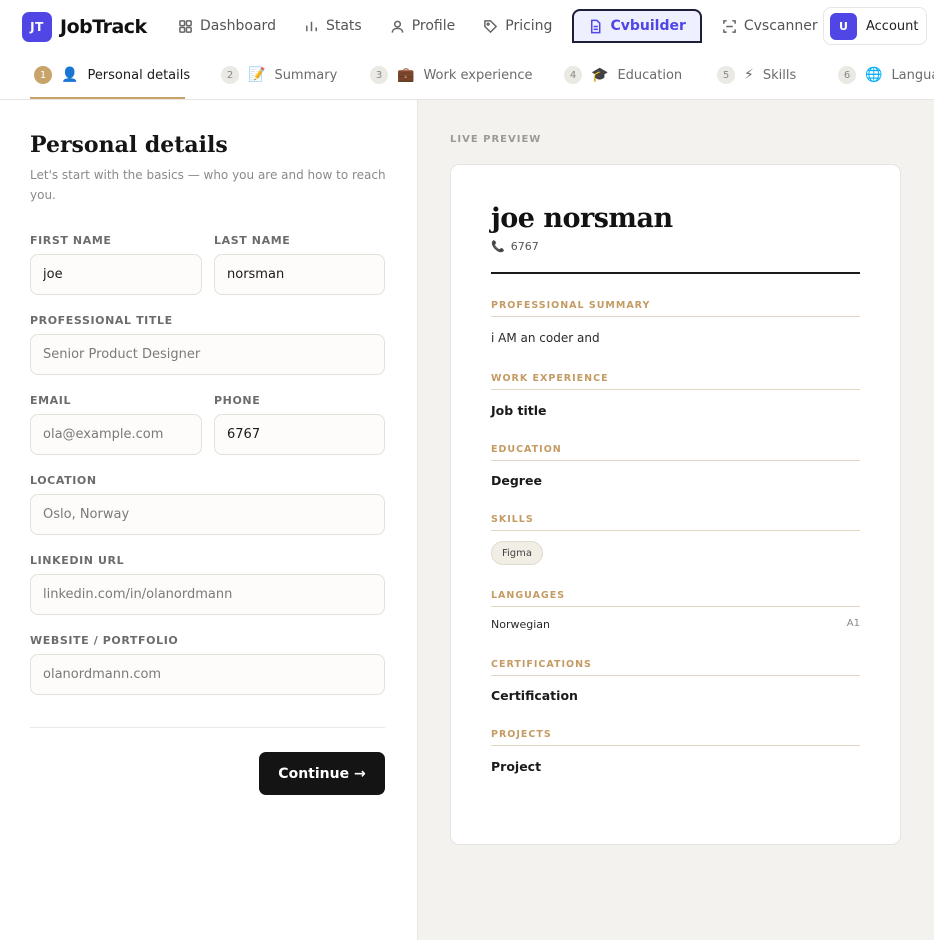 The width and height of the screenshot is (934, 940). What do you see at coordinates (299, 274) in the screenshot?
I see `last-name-input` at bounding box center [299, 274].